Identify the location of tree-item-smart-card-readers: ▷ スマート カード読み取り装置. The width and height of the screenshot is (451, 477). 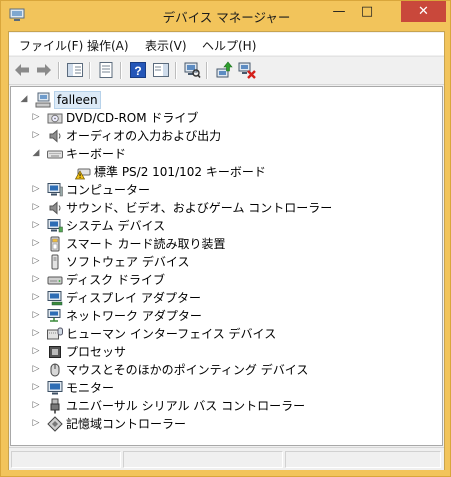
(221, 244).